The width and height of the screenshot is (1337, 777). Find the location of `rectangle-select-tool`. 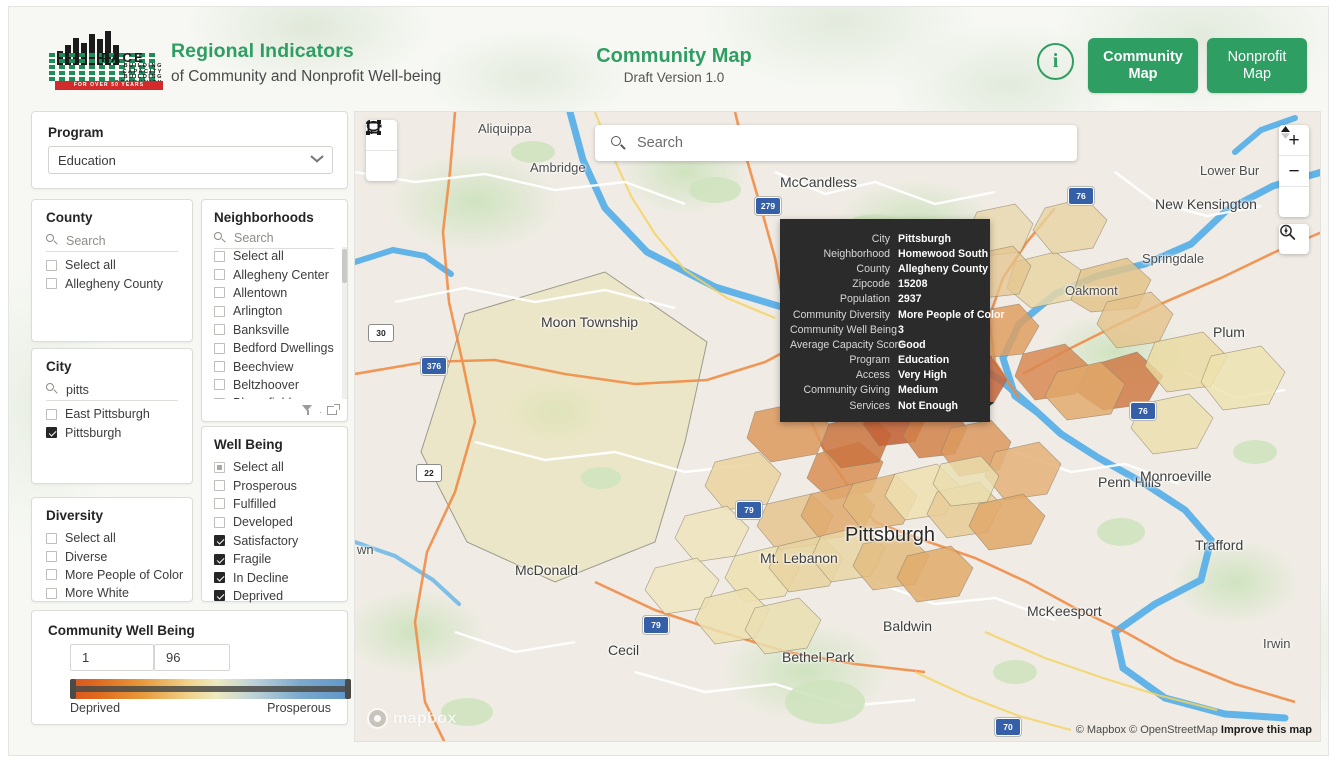

rectangle-select-tool is located at coordinates (381, 150).